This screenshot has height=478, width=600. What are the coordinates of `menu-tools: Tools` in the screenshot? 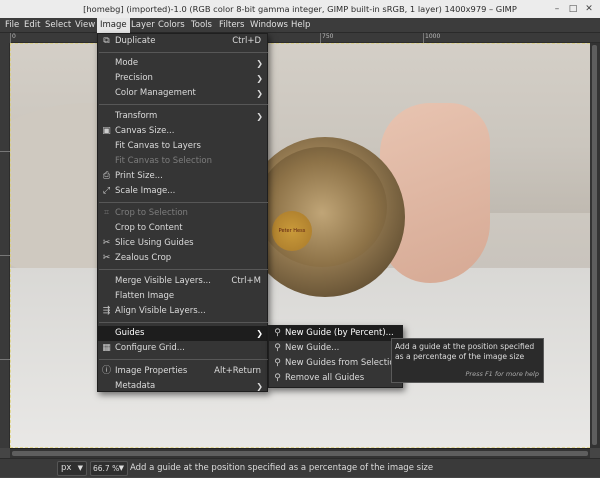 It's located at (201, 25).